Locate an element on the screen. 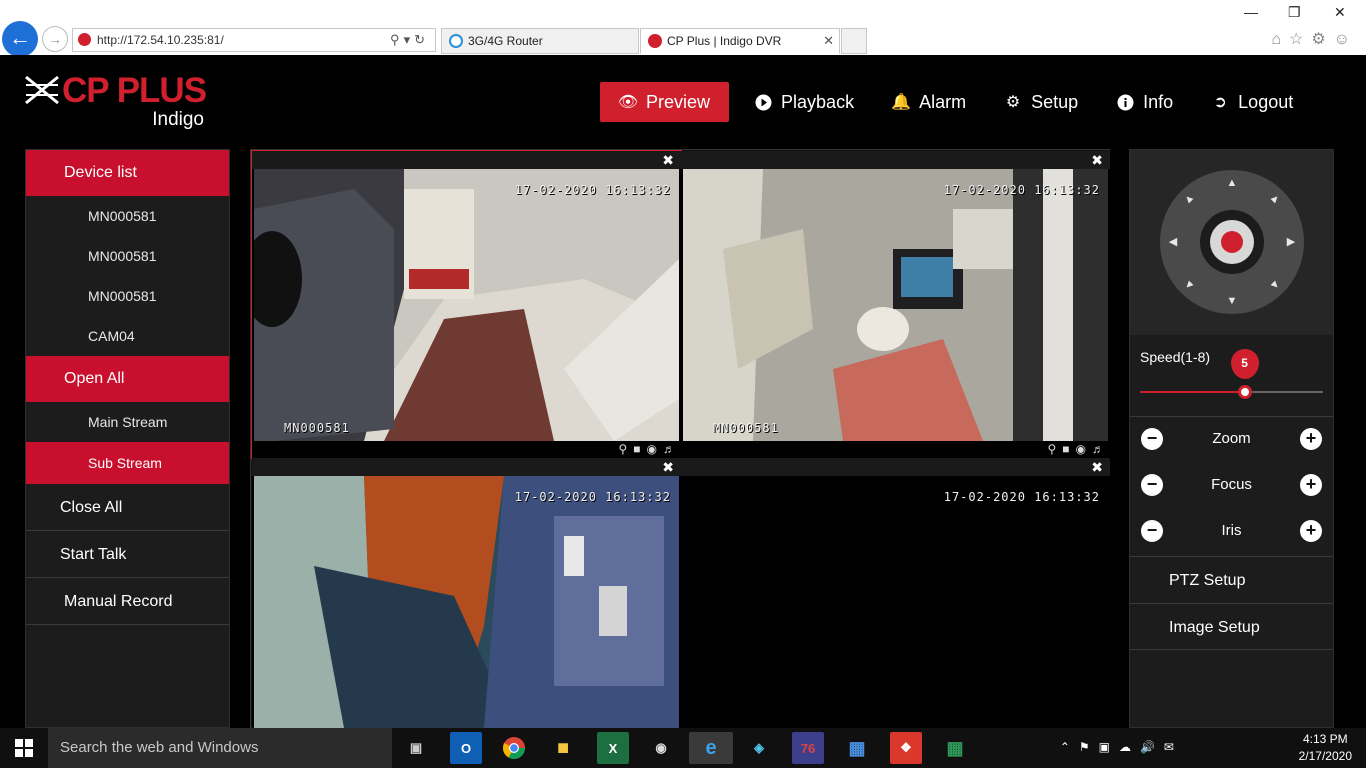 This screenshot has height=768, width=1366. new-tab-button is located at coordinates (854, 41).